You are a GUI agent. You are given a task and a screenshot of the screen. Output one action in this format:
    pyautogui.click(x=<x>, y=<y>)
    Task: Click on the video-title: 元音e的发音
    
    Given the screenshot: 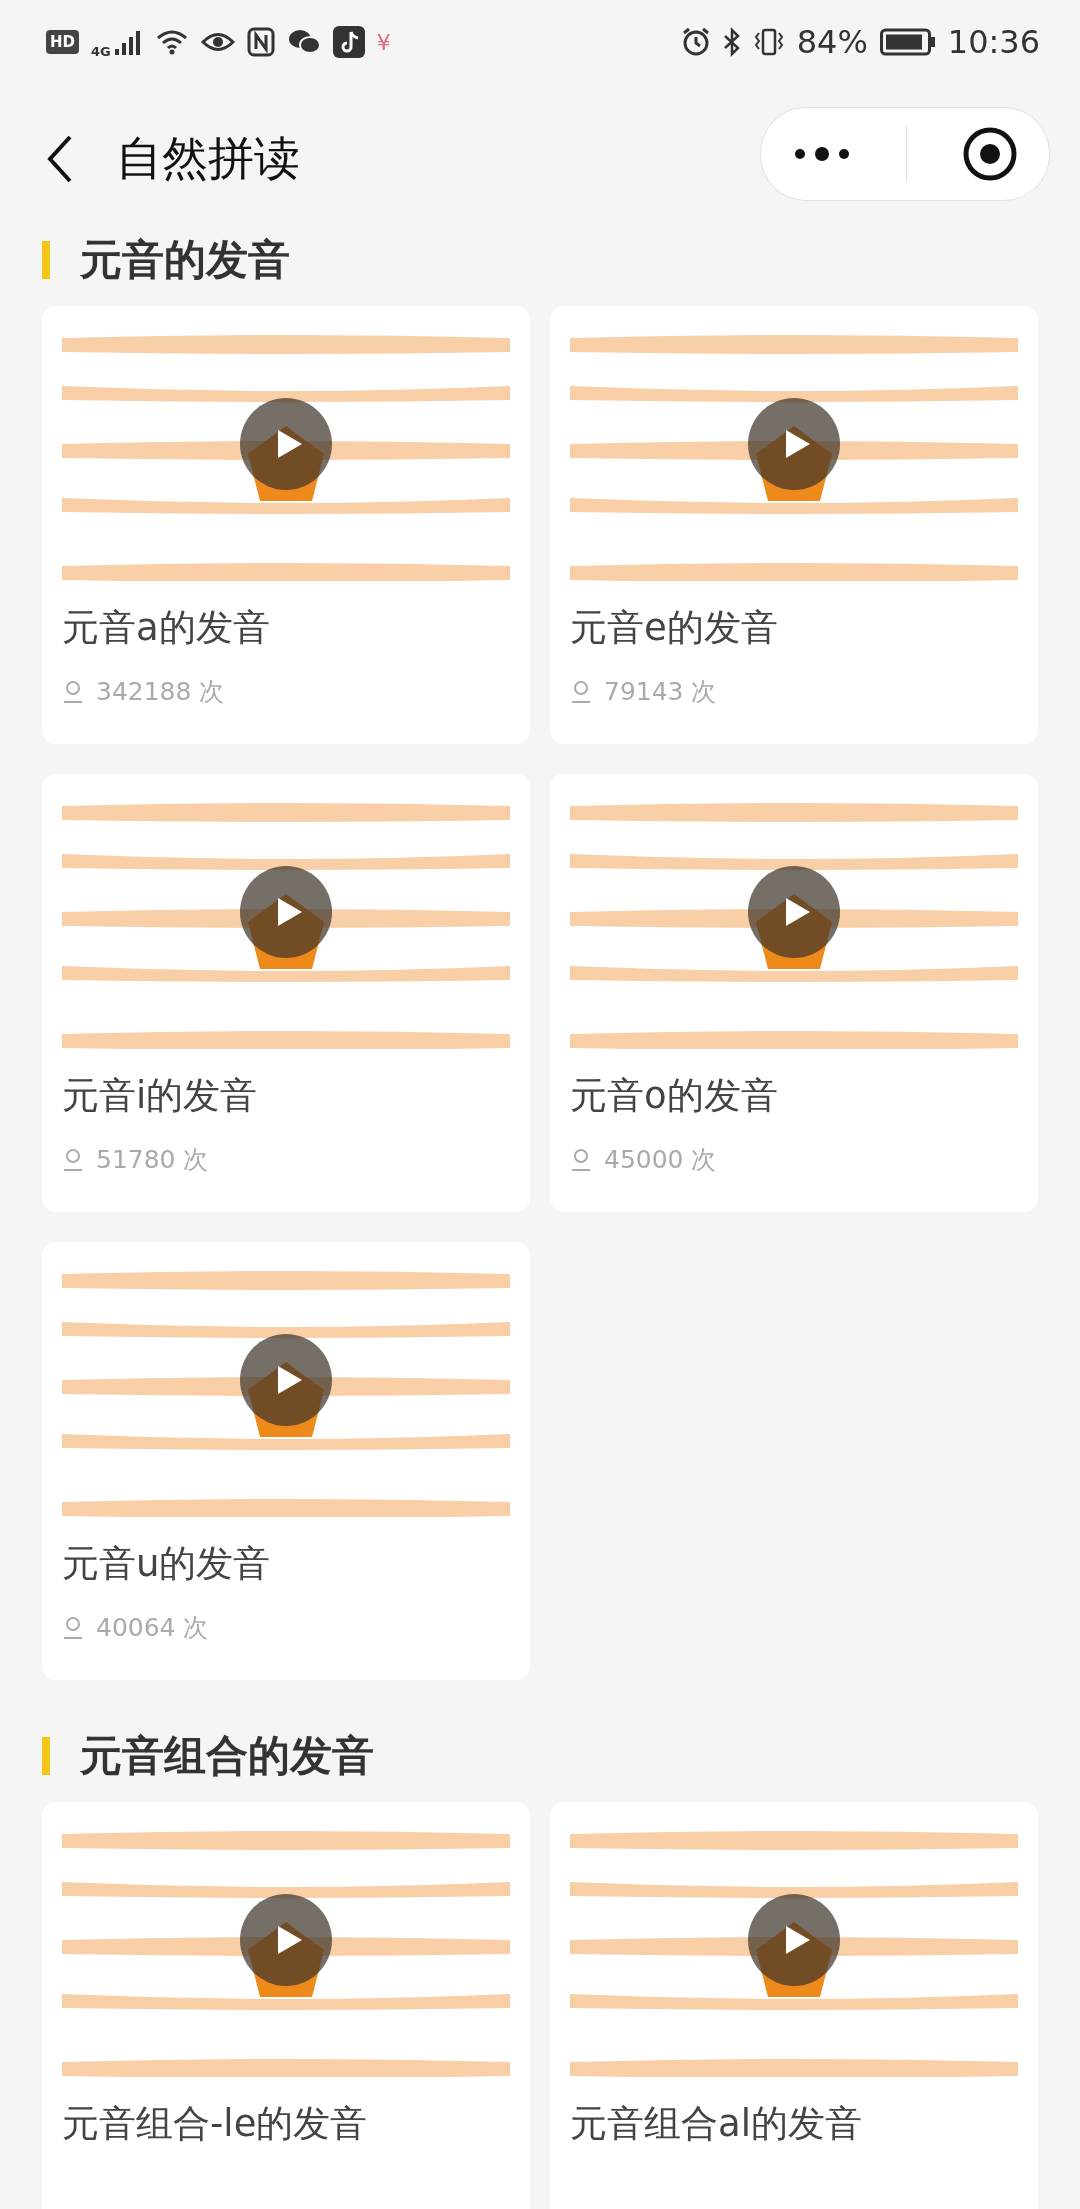 What is the action you would take?
    pyautogui.click(x=674, y=628)
    